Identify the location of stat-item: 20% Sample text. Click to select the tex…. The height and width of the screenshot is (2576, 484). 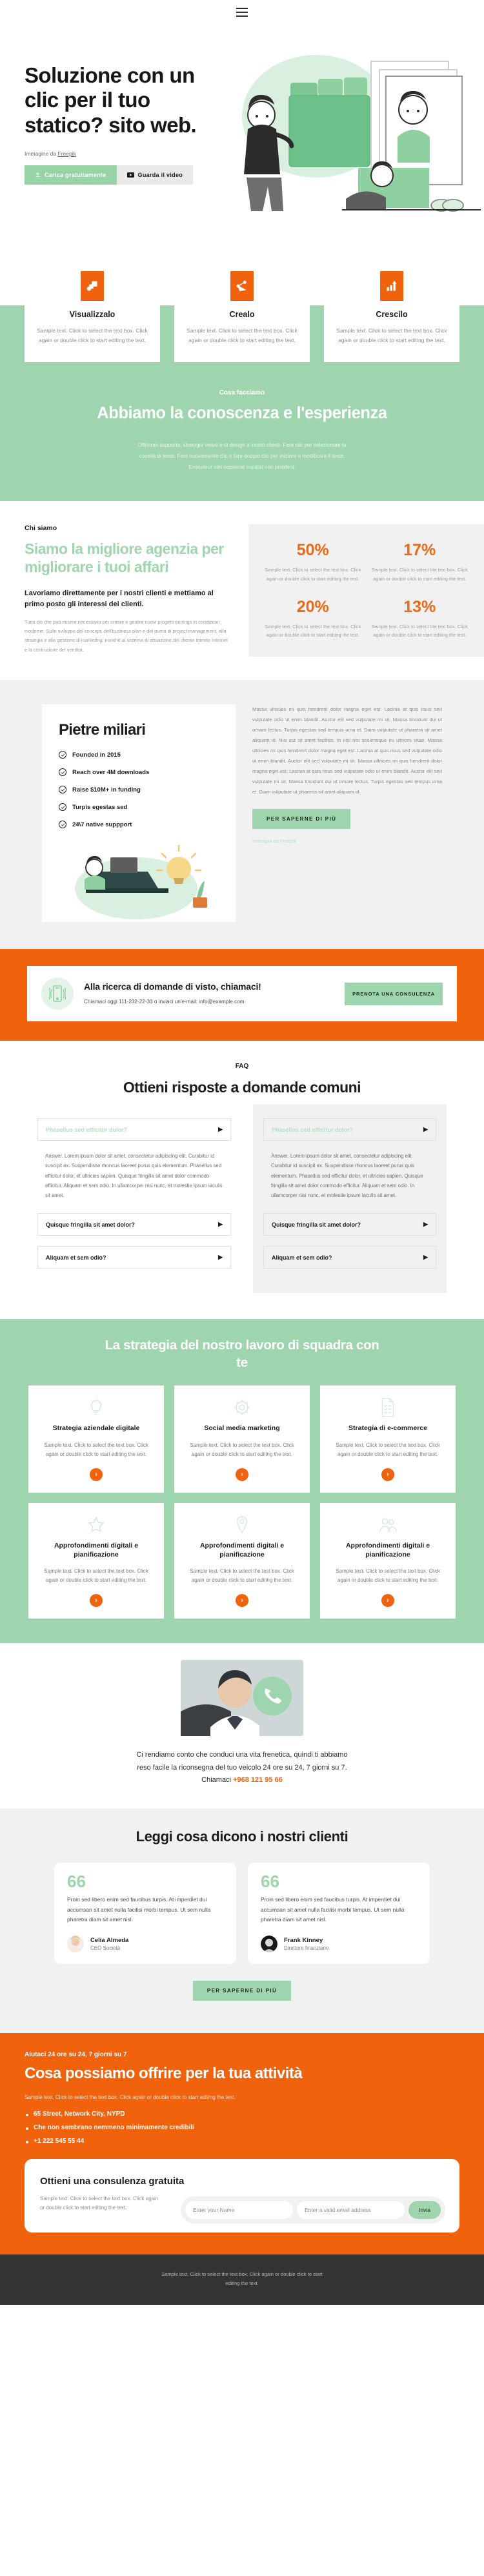
(313, 619).